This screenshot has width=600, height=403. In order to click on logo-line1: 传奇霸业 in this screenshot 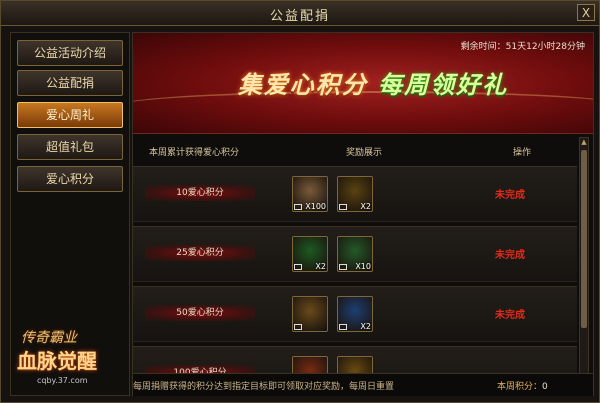, I will do `click(49, 338)`.